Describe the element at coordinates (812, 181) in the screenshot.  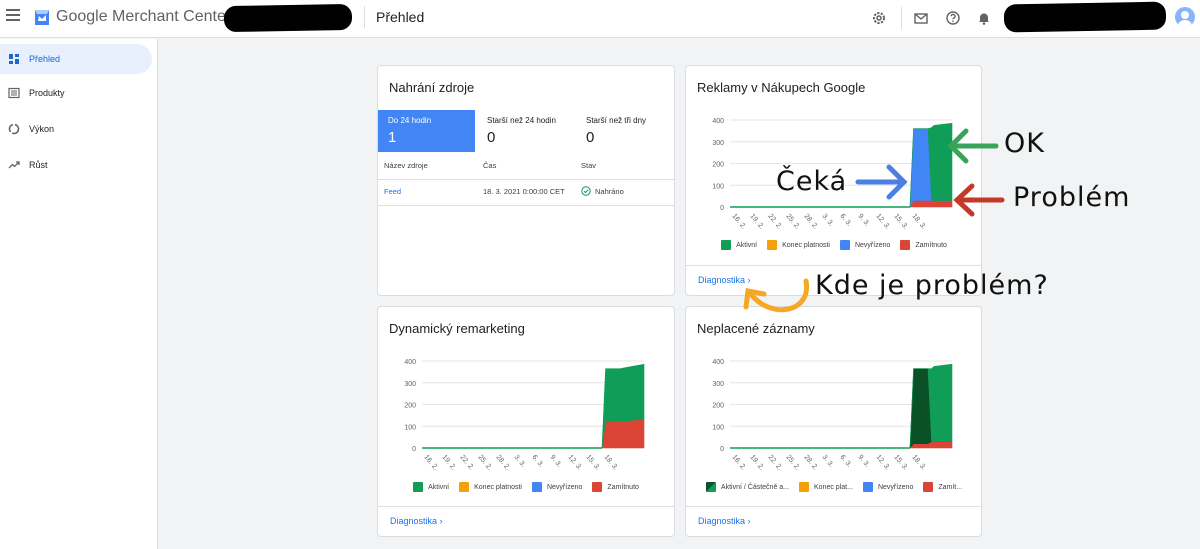
I see `annotation-pending: Čeká` at that location.